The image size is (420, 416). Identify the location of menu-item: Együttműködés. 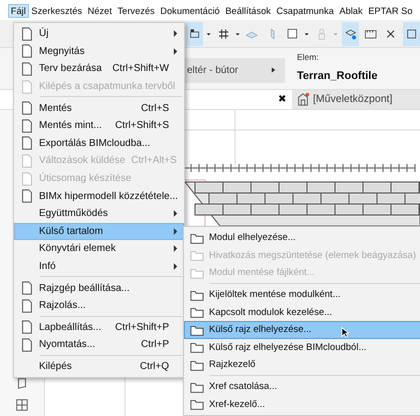
(99, 213).